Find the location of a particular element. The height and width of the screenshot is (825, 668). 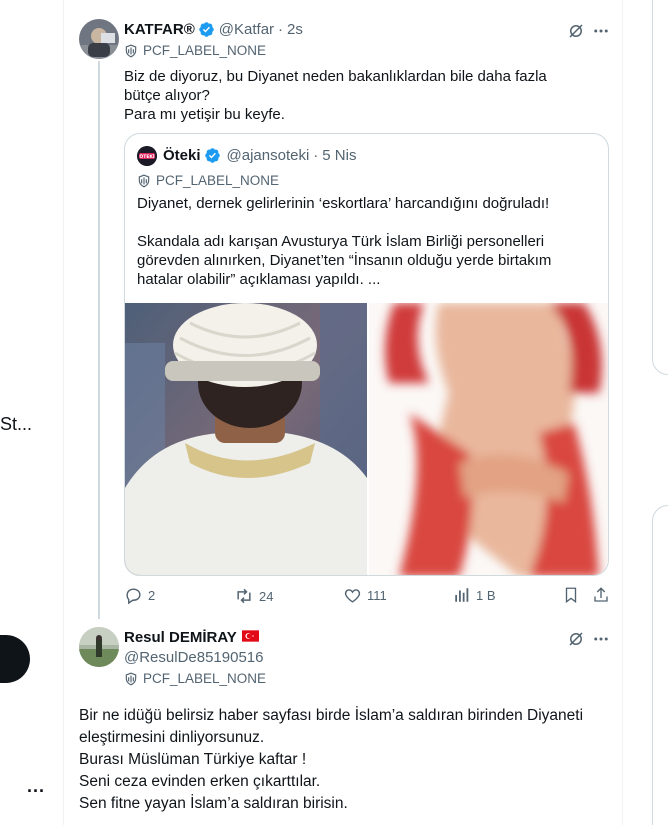

quote-author-name: Öteki is located at coordinates (182, 155).